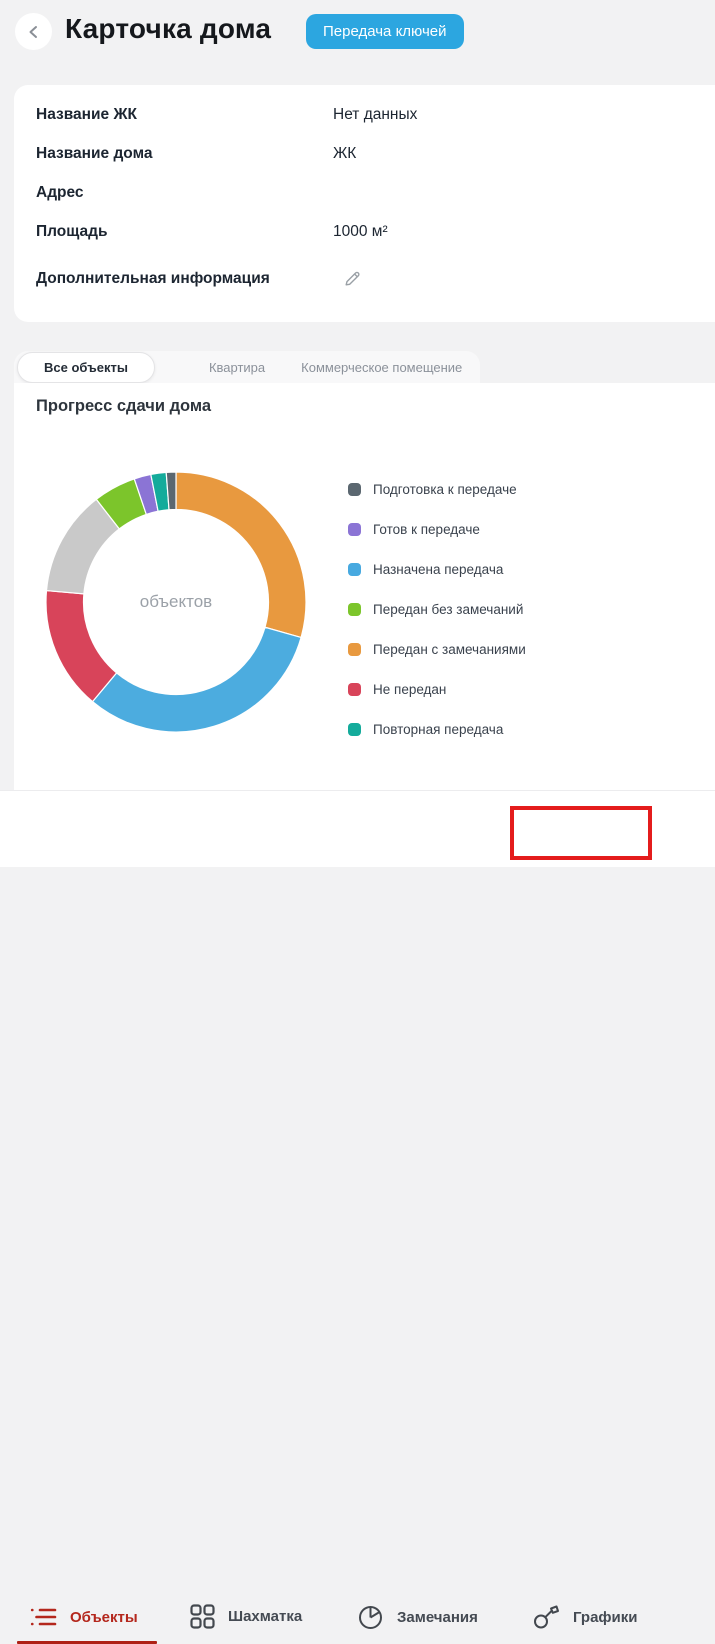  I want to click on legend-item: Не передан, so click(437, 689).